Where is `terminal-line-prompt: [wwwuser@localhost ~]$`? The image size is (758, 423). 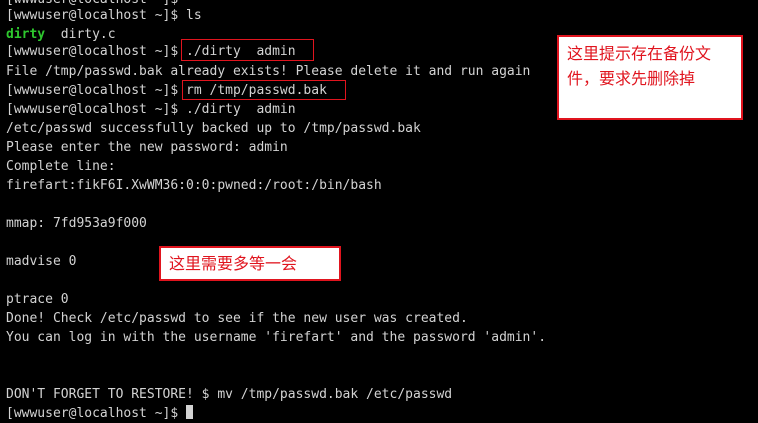
terminal-line-prompt: [wwwuser@localhost ~]$ is located at coordinates (100, 413).